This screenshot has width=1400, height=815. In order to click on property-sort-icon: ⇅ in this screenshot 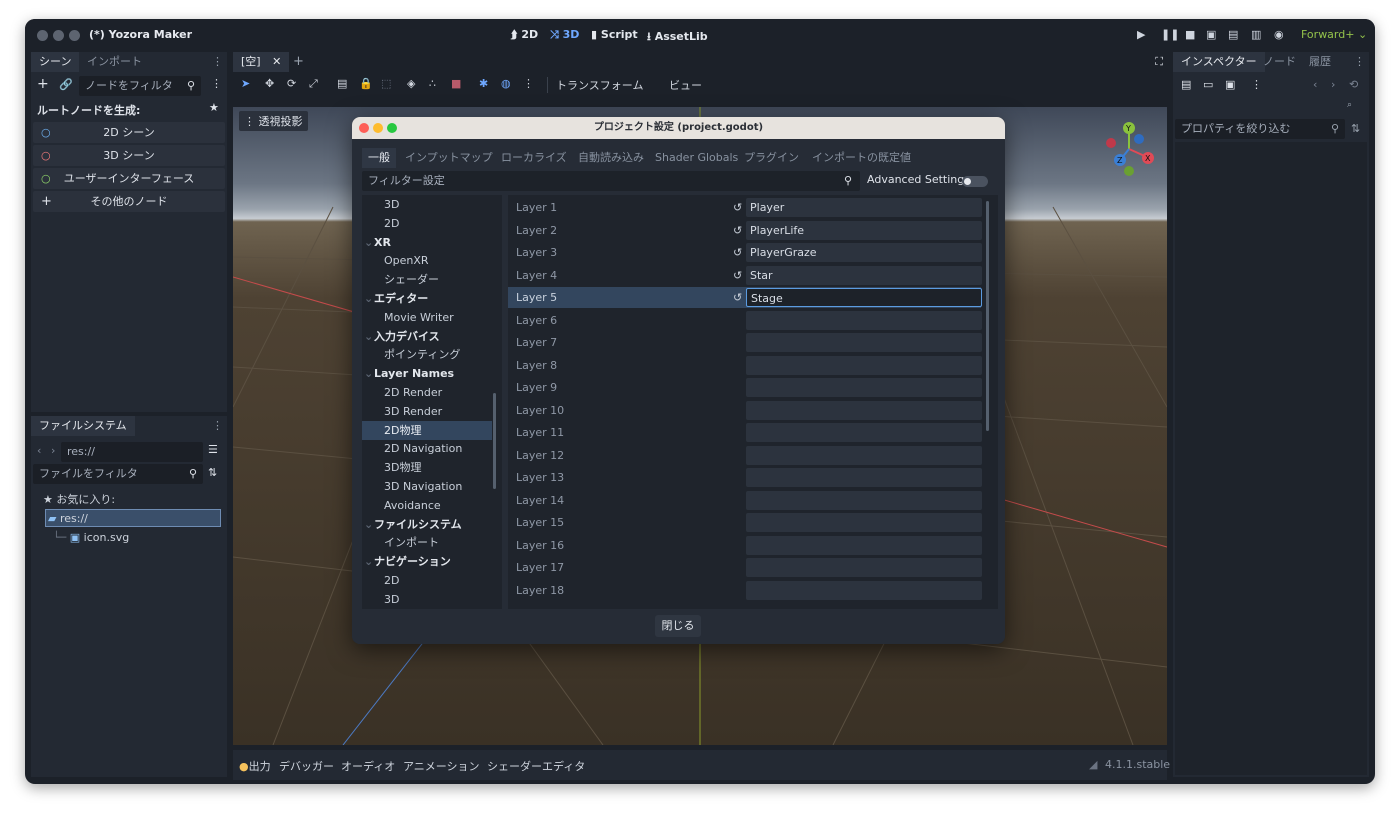, I will do `click(1355, 128)`.